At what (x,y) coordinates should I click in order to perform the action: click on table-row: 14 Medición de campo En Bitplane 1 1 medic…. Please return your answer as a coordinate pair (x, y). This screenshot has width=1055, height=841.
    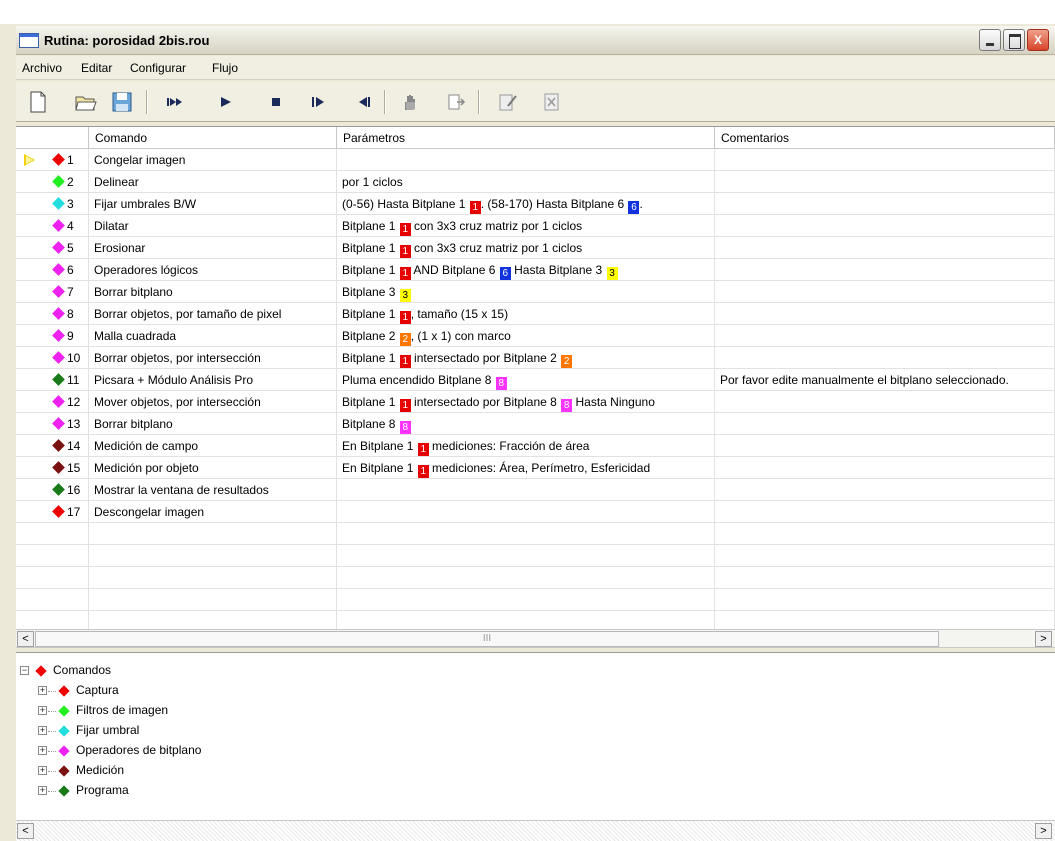
    Looking at the image, I should click on (535, 446).